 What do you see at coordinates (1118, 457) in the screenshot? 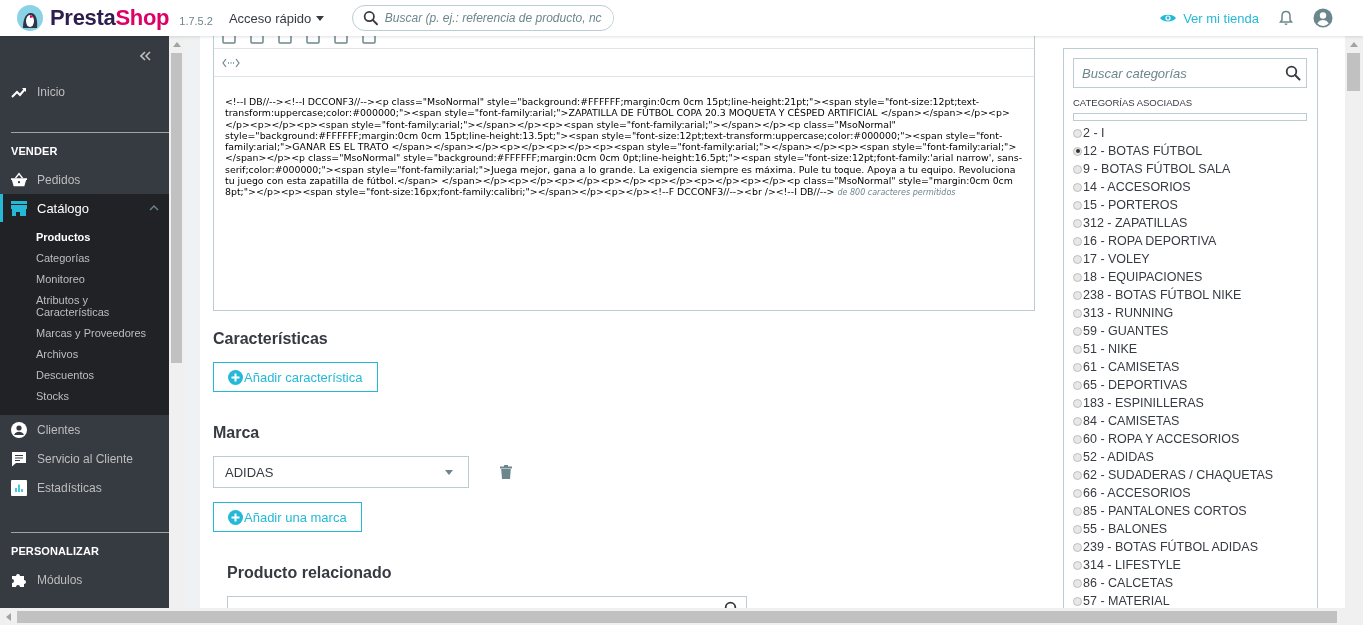
I see `category-label: 52 - ADIDAS` at bounding box center [1118, 457].